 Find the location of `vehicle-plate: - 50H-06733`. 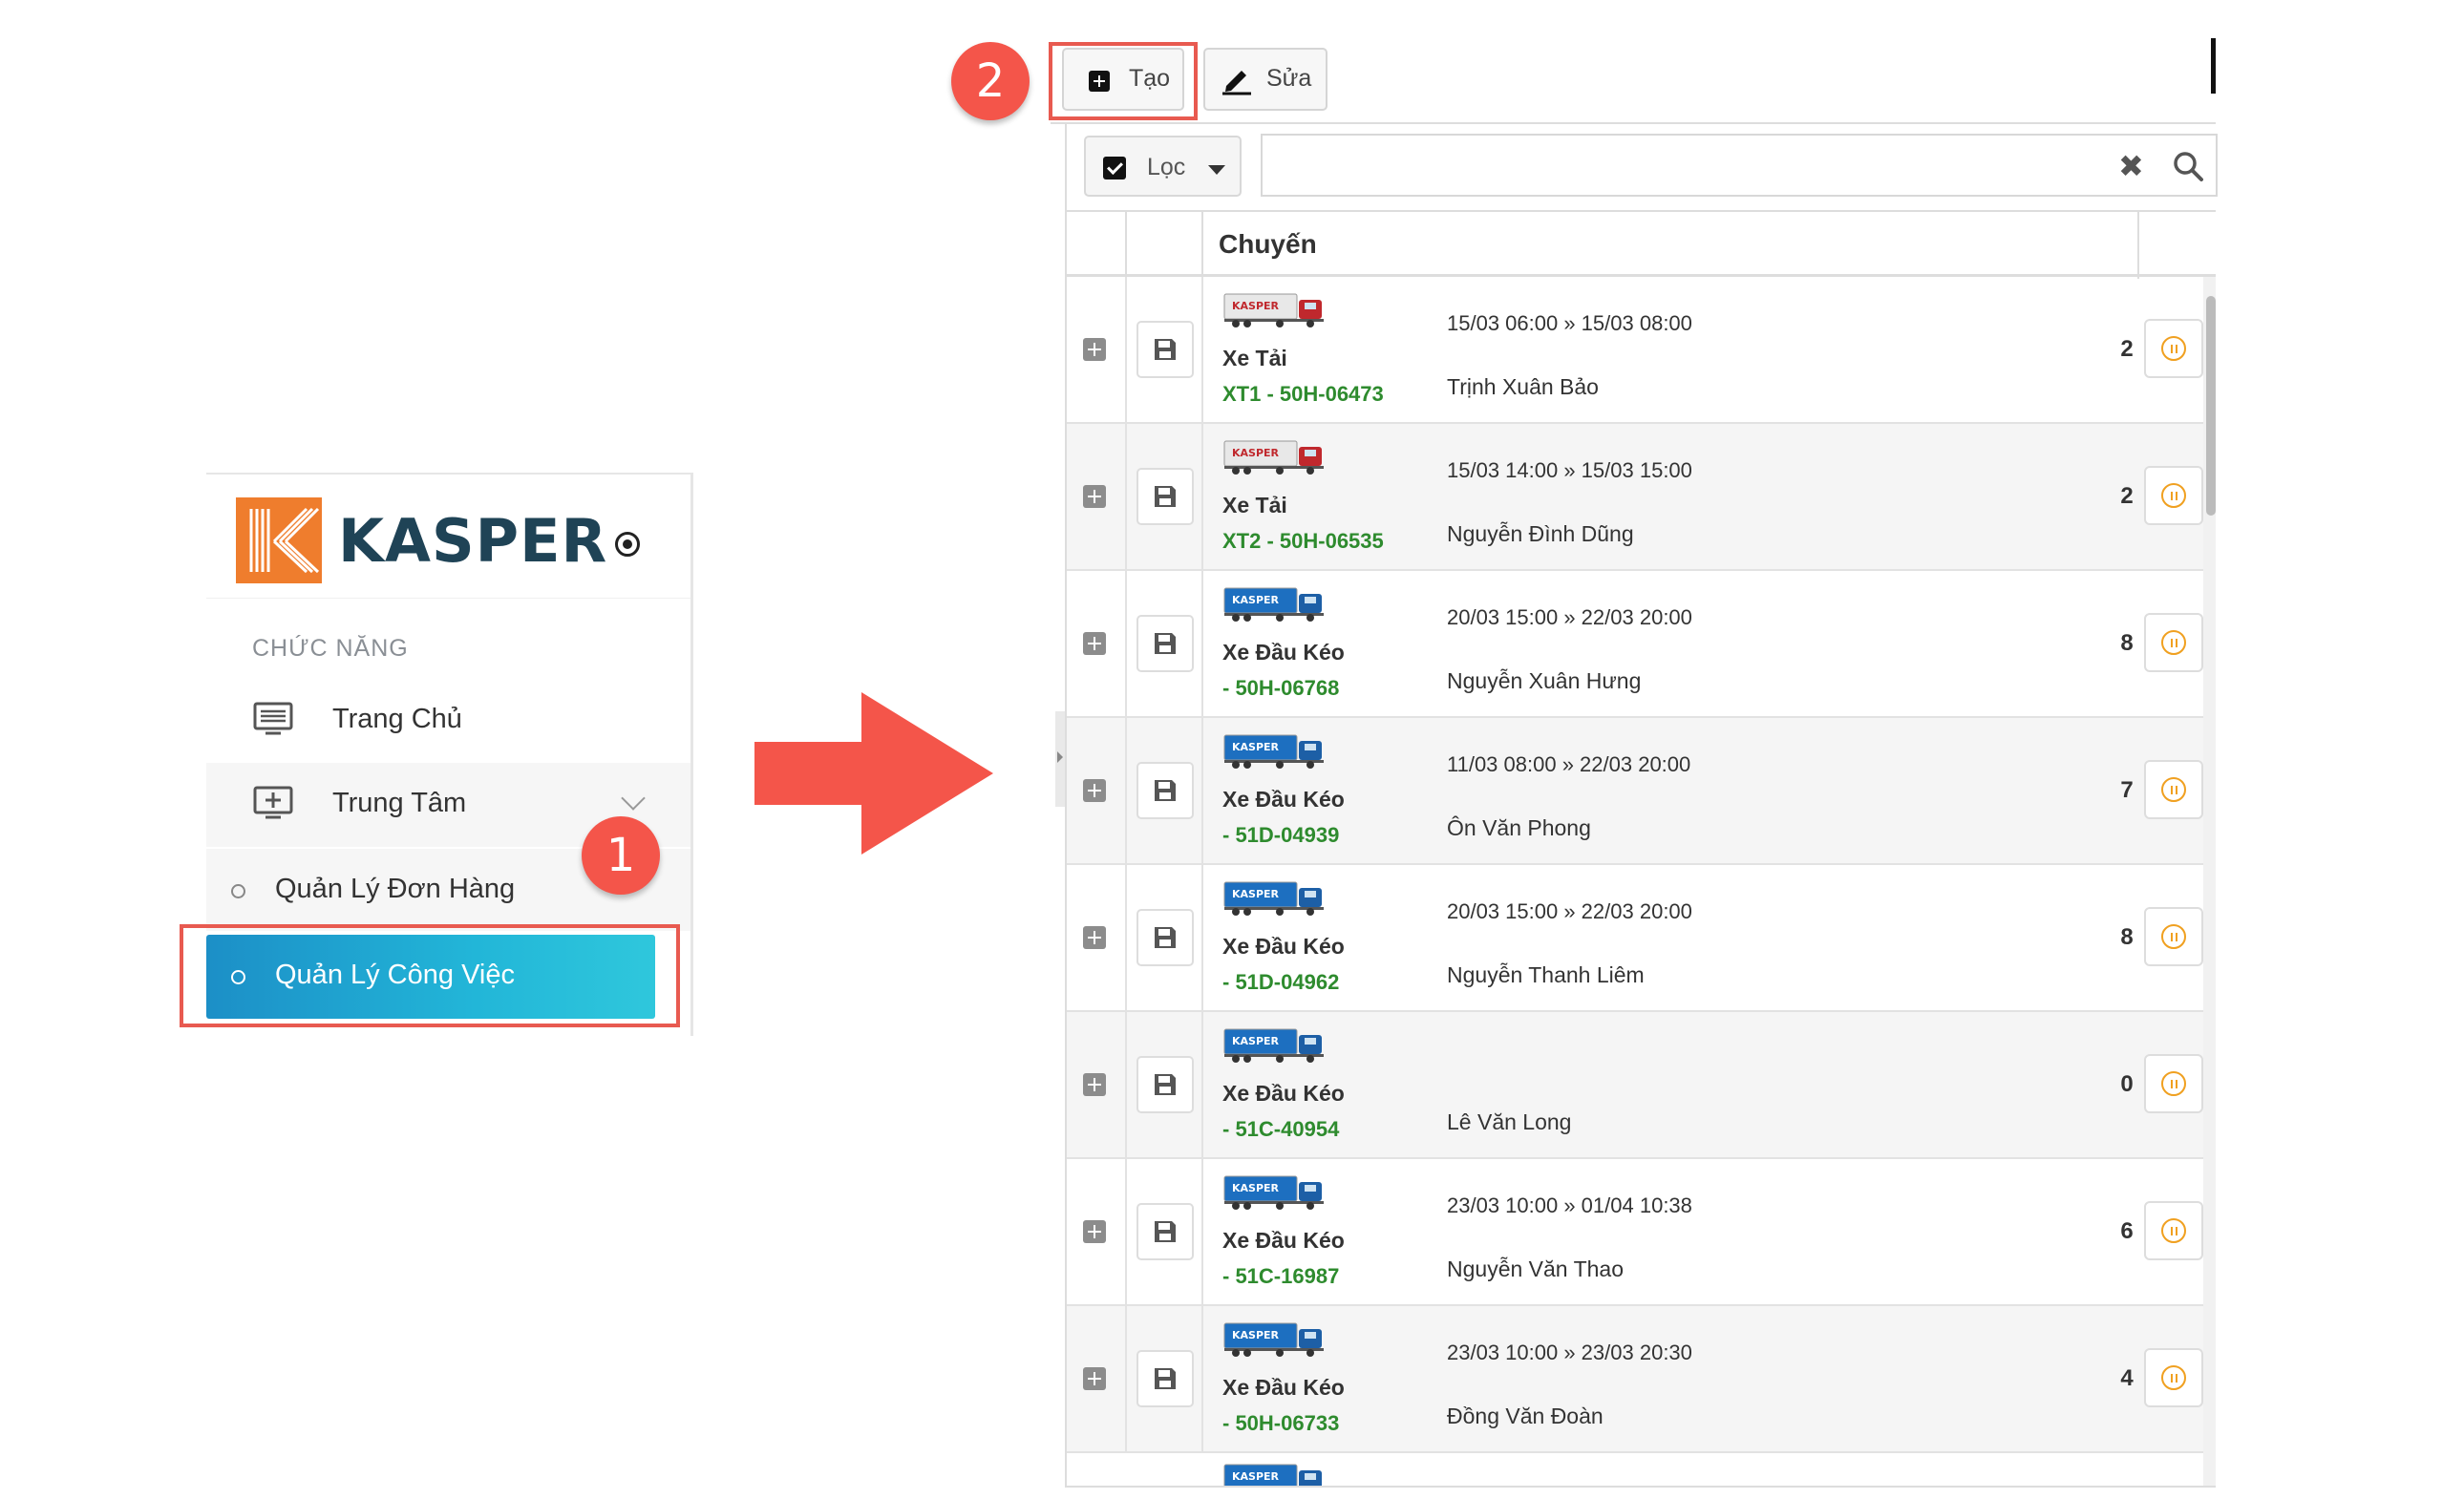

vehicle-plate: - 50H-06733 is located at coordinates (1281, 1423).